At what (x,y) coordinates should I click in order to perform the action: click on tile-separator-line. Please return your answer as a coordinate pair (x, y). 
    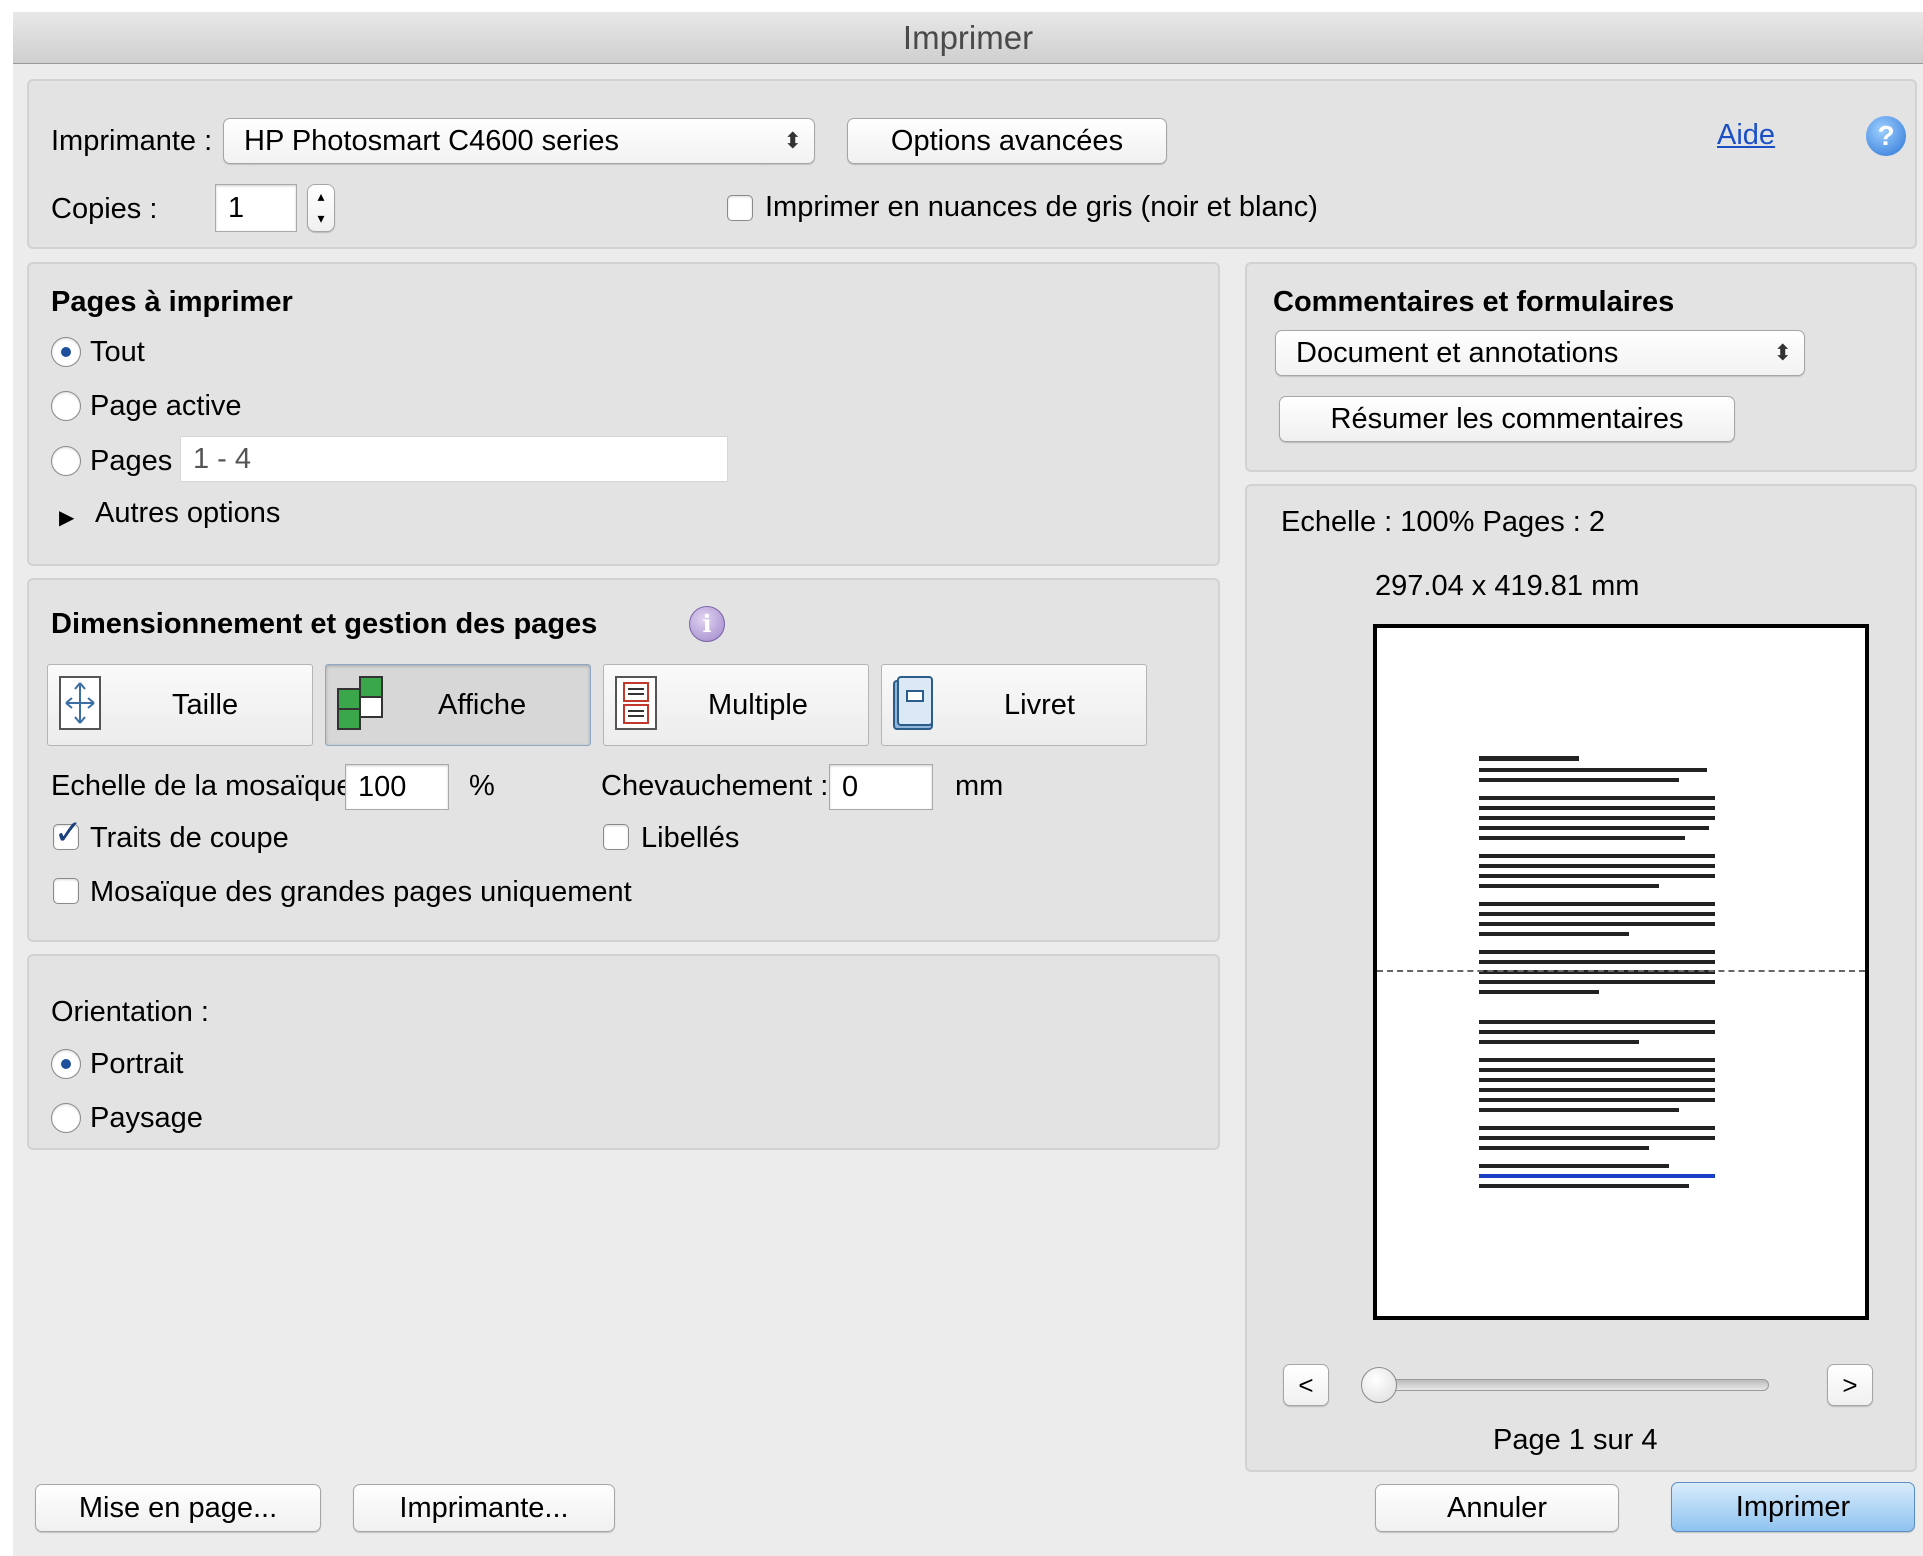
    Looking at the image, I should click on (1621, 971).